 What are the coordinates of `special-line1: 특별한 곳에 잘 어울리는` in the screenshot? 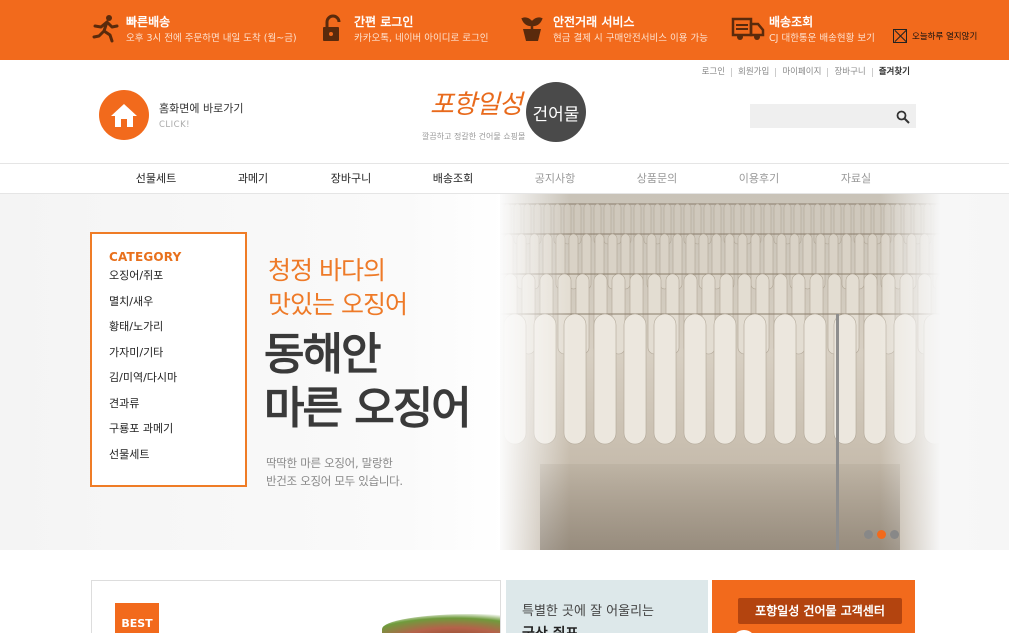 It's located at (588, 611).